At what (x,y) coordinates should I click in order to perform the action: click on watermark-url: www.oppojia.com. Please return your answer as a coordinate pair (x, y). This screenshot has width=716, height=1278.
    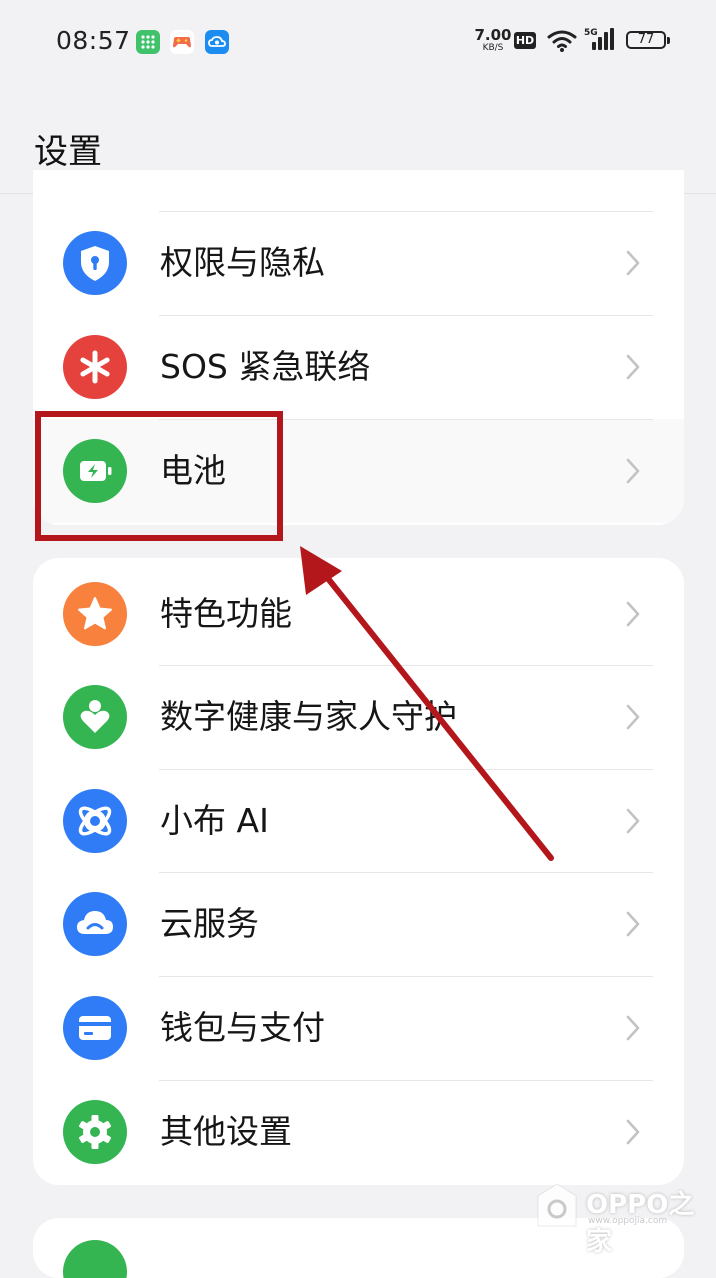
    Looking at the image, I should click on (628, 1221).